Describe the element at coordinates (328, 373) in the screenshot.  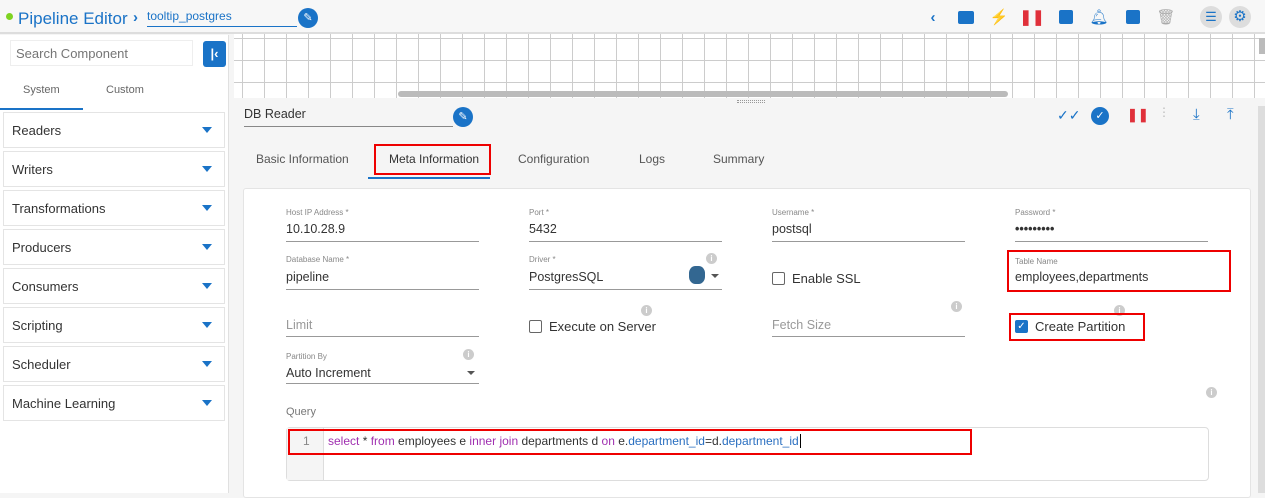
I see `partition-by-select: Auto Increment` at that location.